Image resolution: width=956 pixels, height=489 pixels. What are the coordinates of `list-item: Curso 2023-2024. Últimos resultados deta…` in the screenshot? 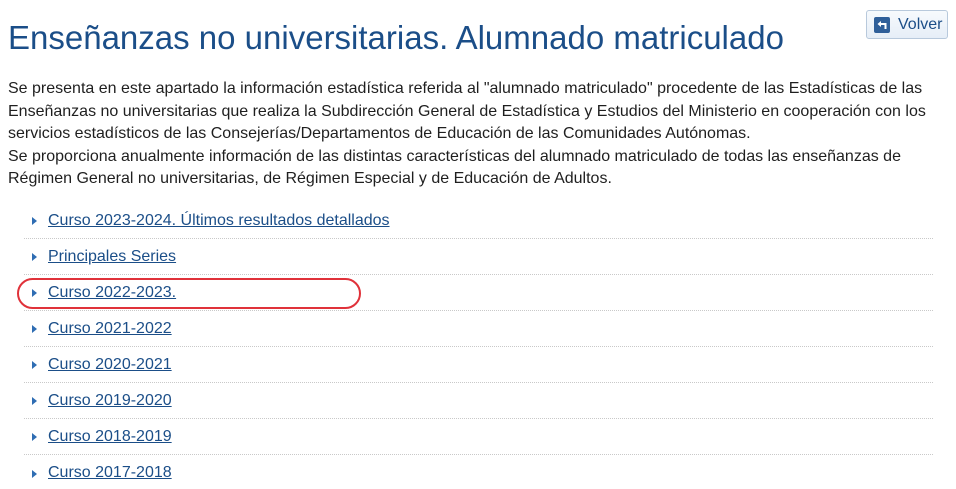 It's located at (478, 221).